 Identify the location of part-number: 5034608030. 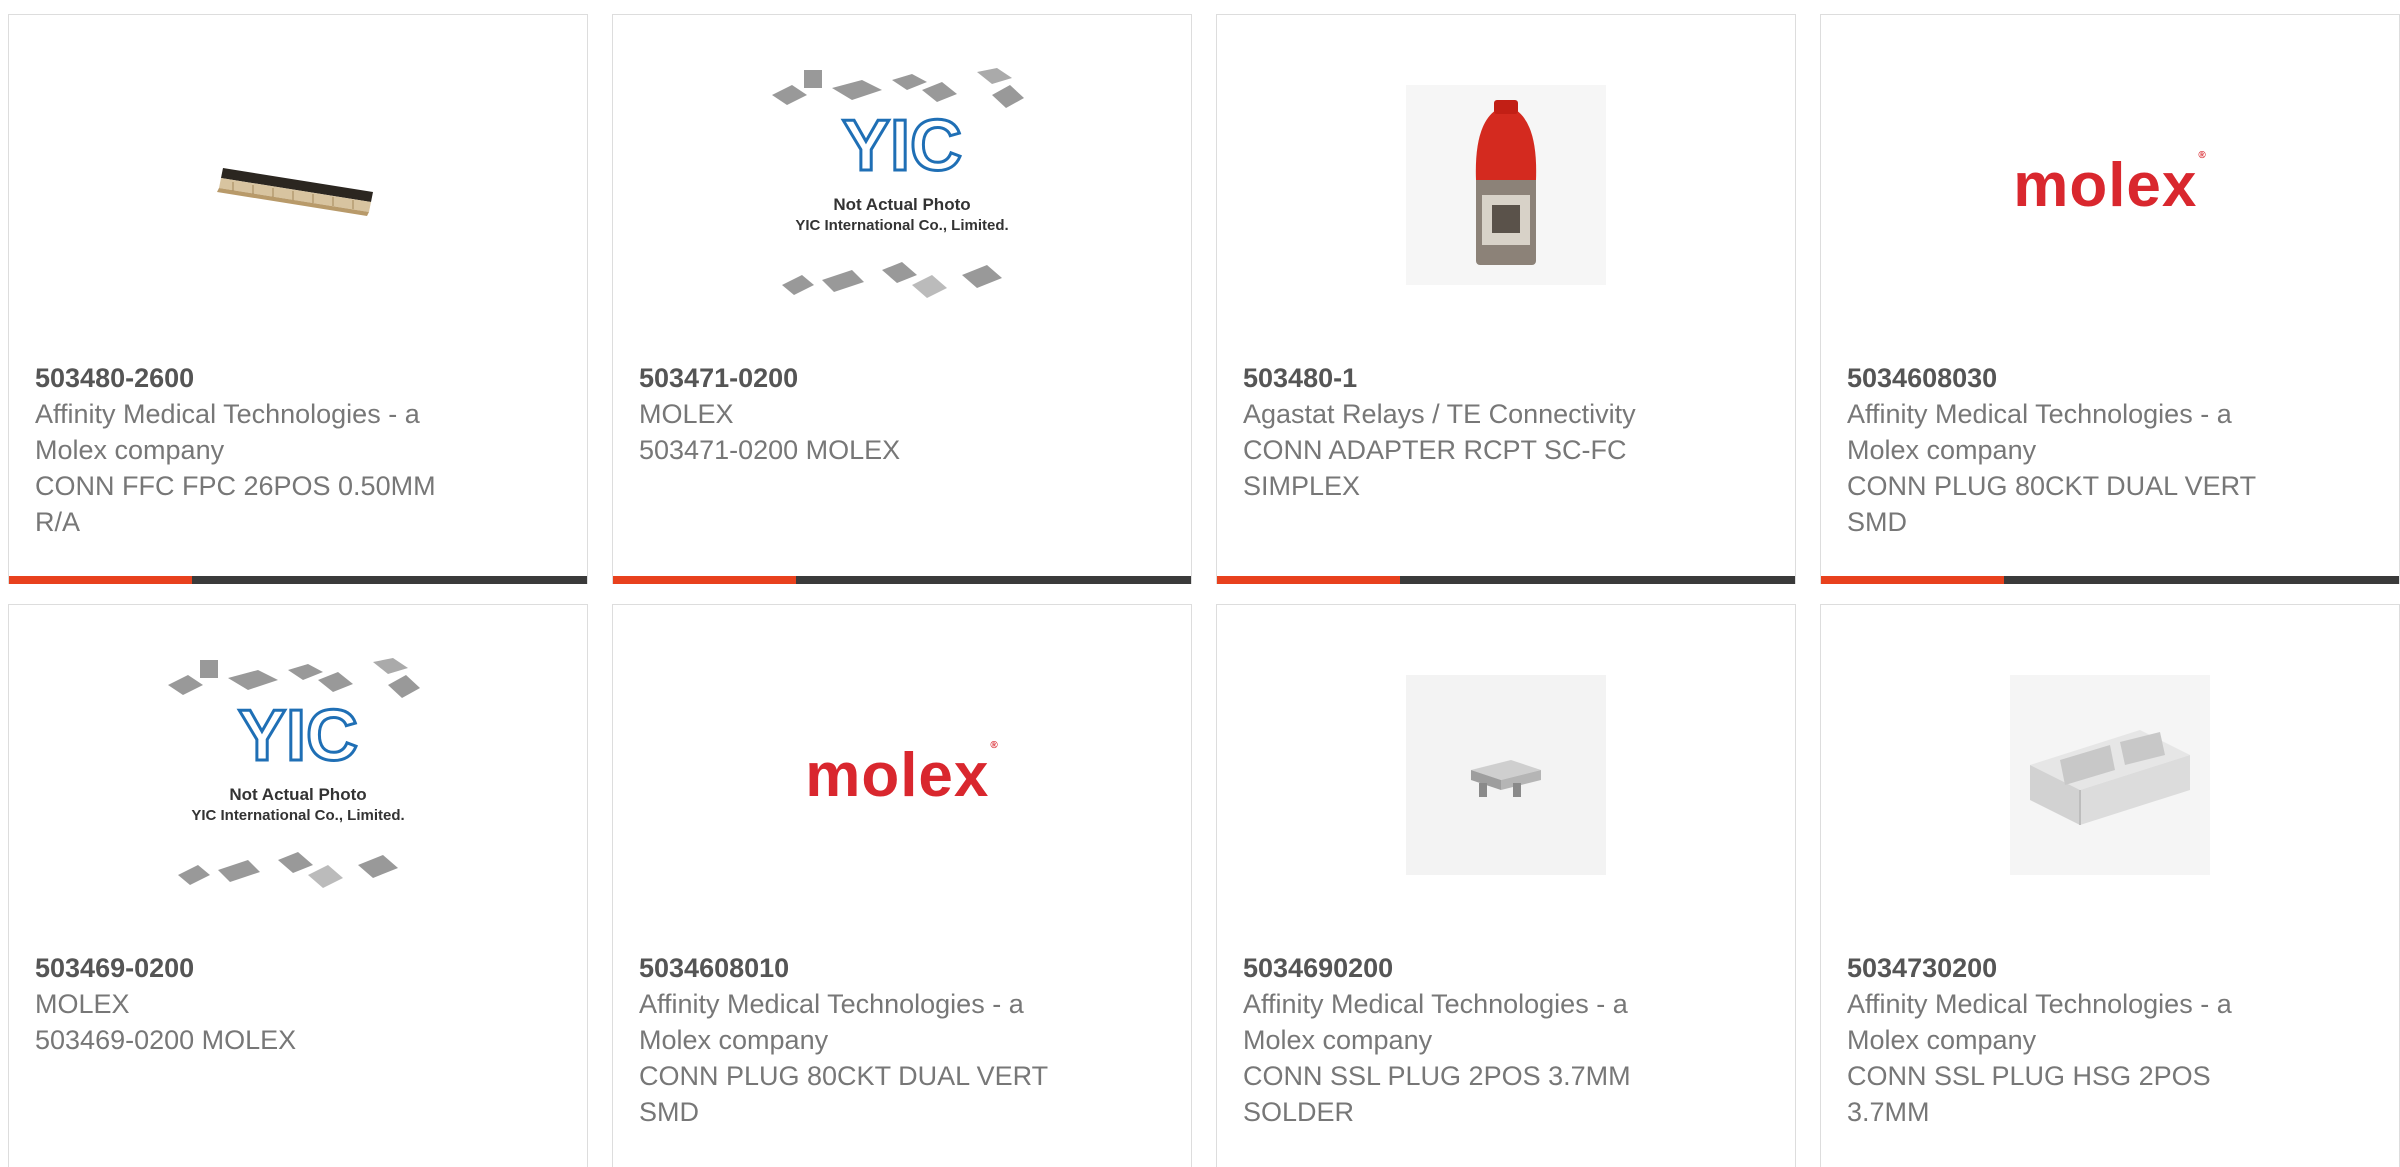
(2110, 378).